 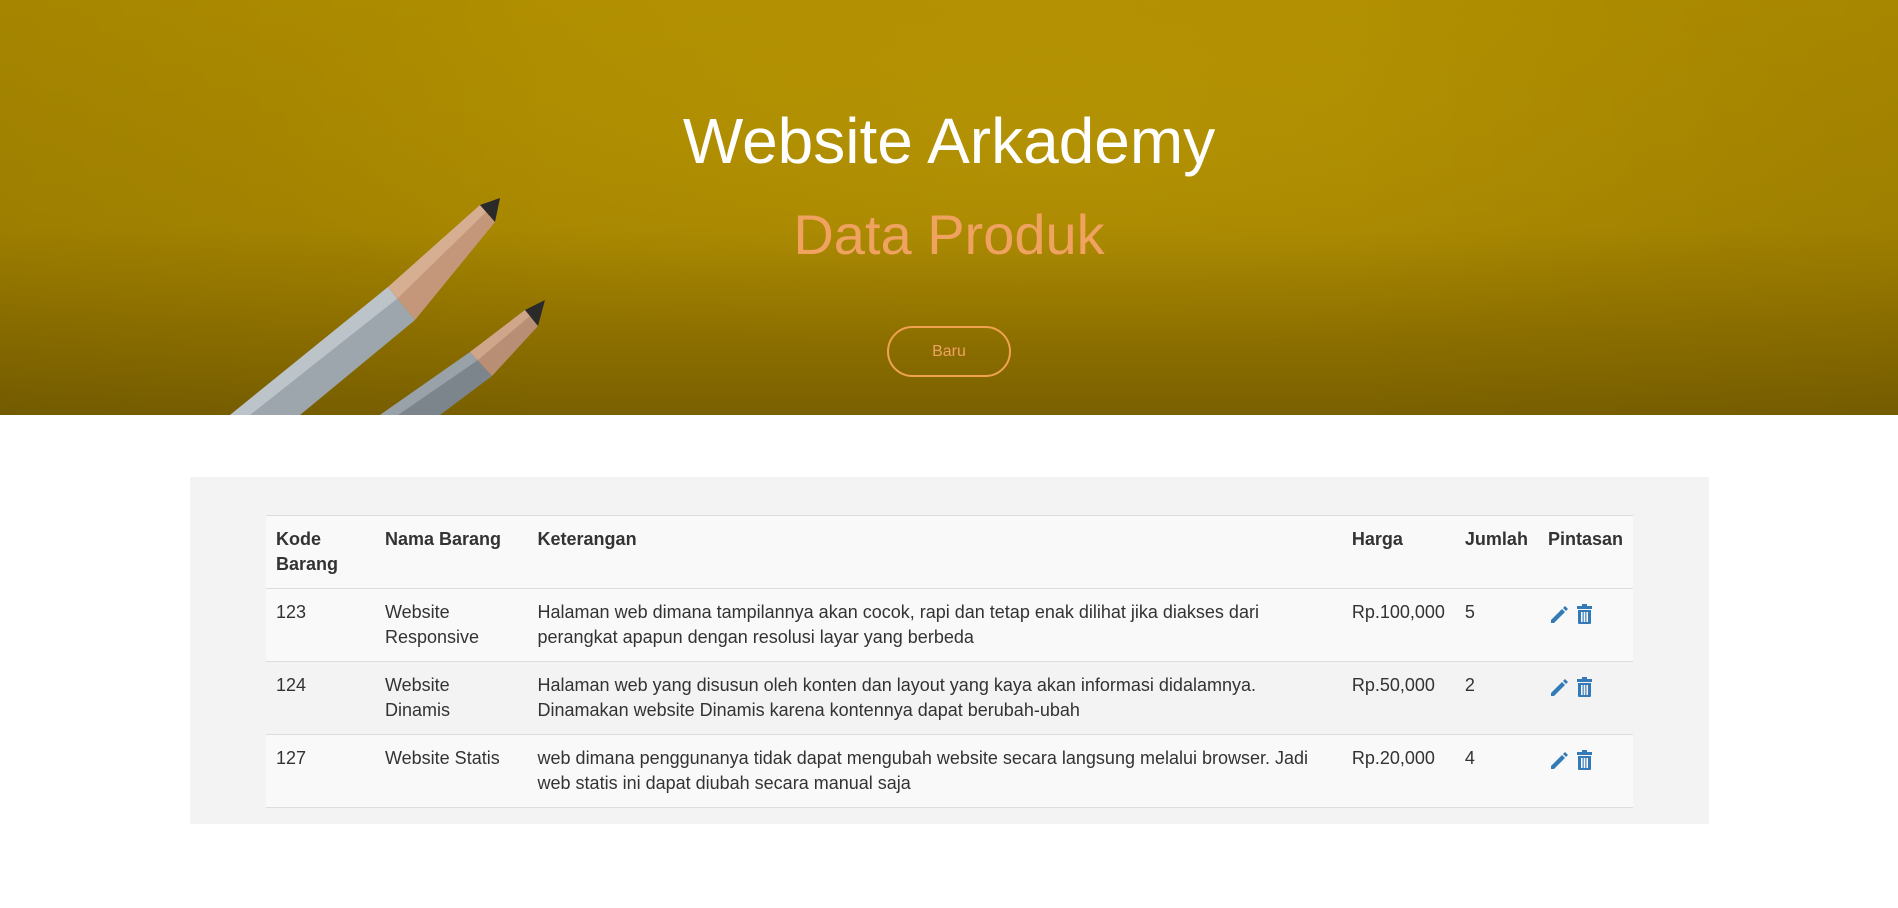 I want to click on header-name: Nama Barang, so click(x=451, y=552).